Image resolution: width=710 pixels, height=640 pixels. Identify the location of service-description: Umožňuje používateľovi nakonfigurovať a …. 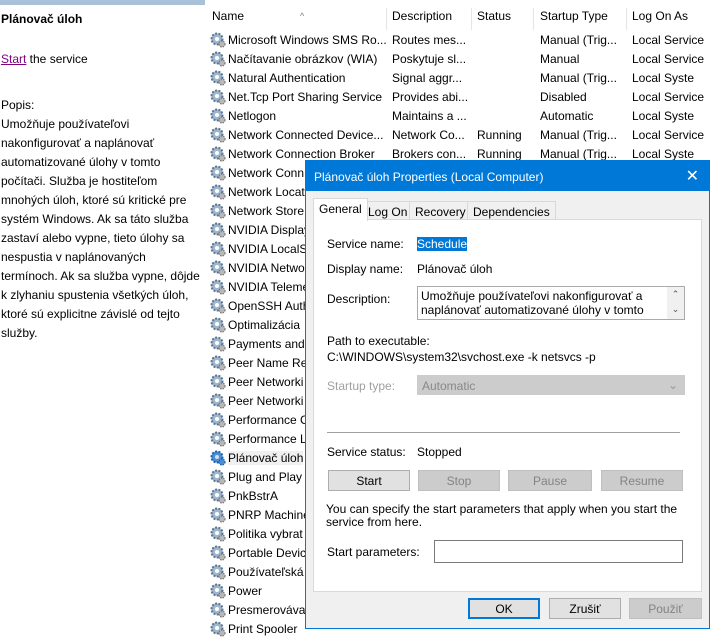
(100, 228).